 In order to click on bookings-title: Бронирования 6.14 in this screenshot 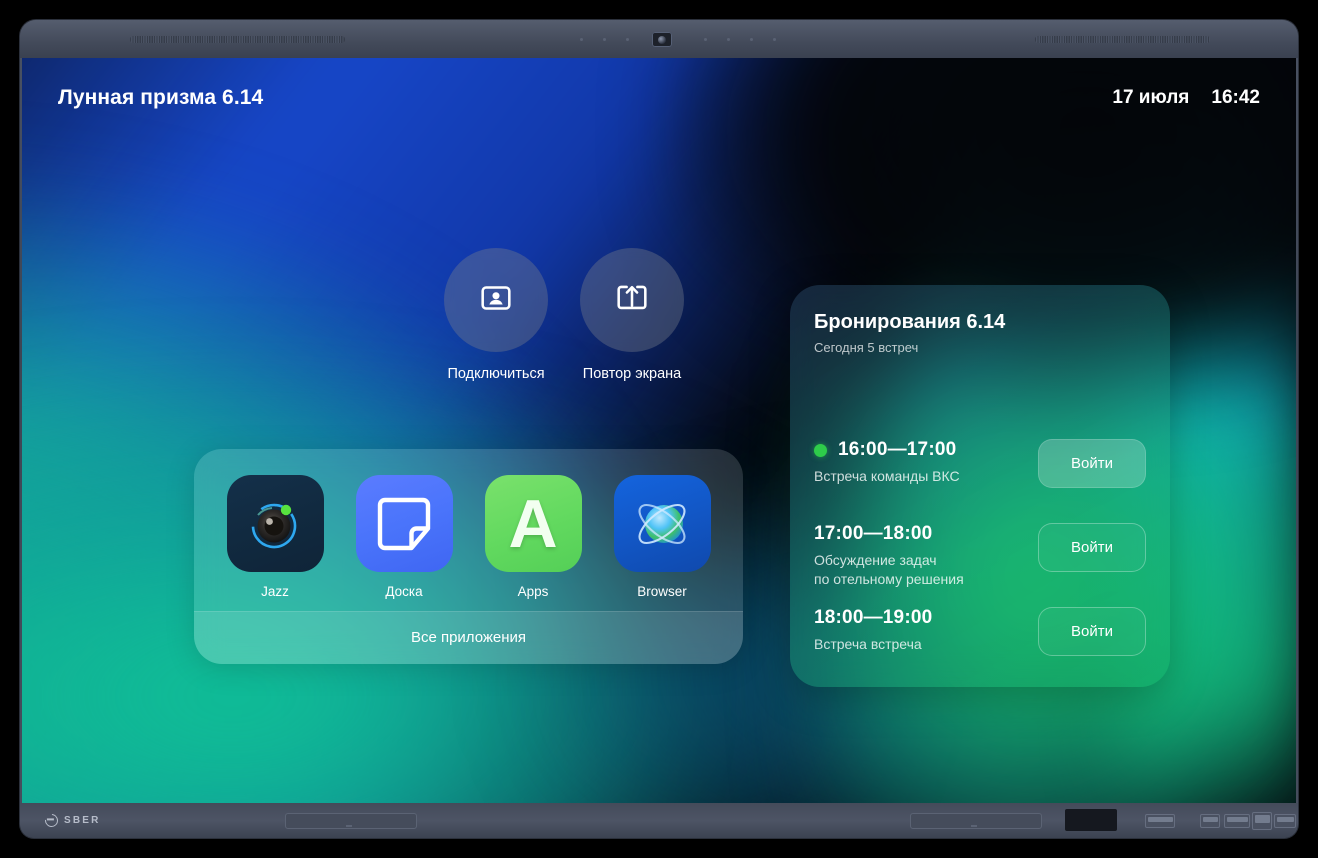, I will do `click(910, 322)`.